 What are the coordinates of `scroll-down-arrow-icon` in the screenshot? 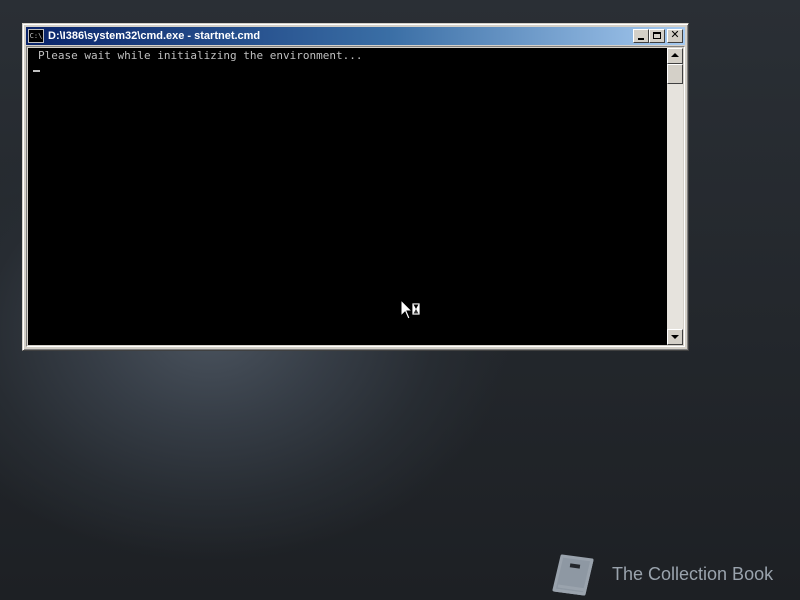 It's located at (675, 337).